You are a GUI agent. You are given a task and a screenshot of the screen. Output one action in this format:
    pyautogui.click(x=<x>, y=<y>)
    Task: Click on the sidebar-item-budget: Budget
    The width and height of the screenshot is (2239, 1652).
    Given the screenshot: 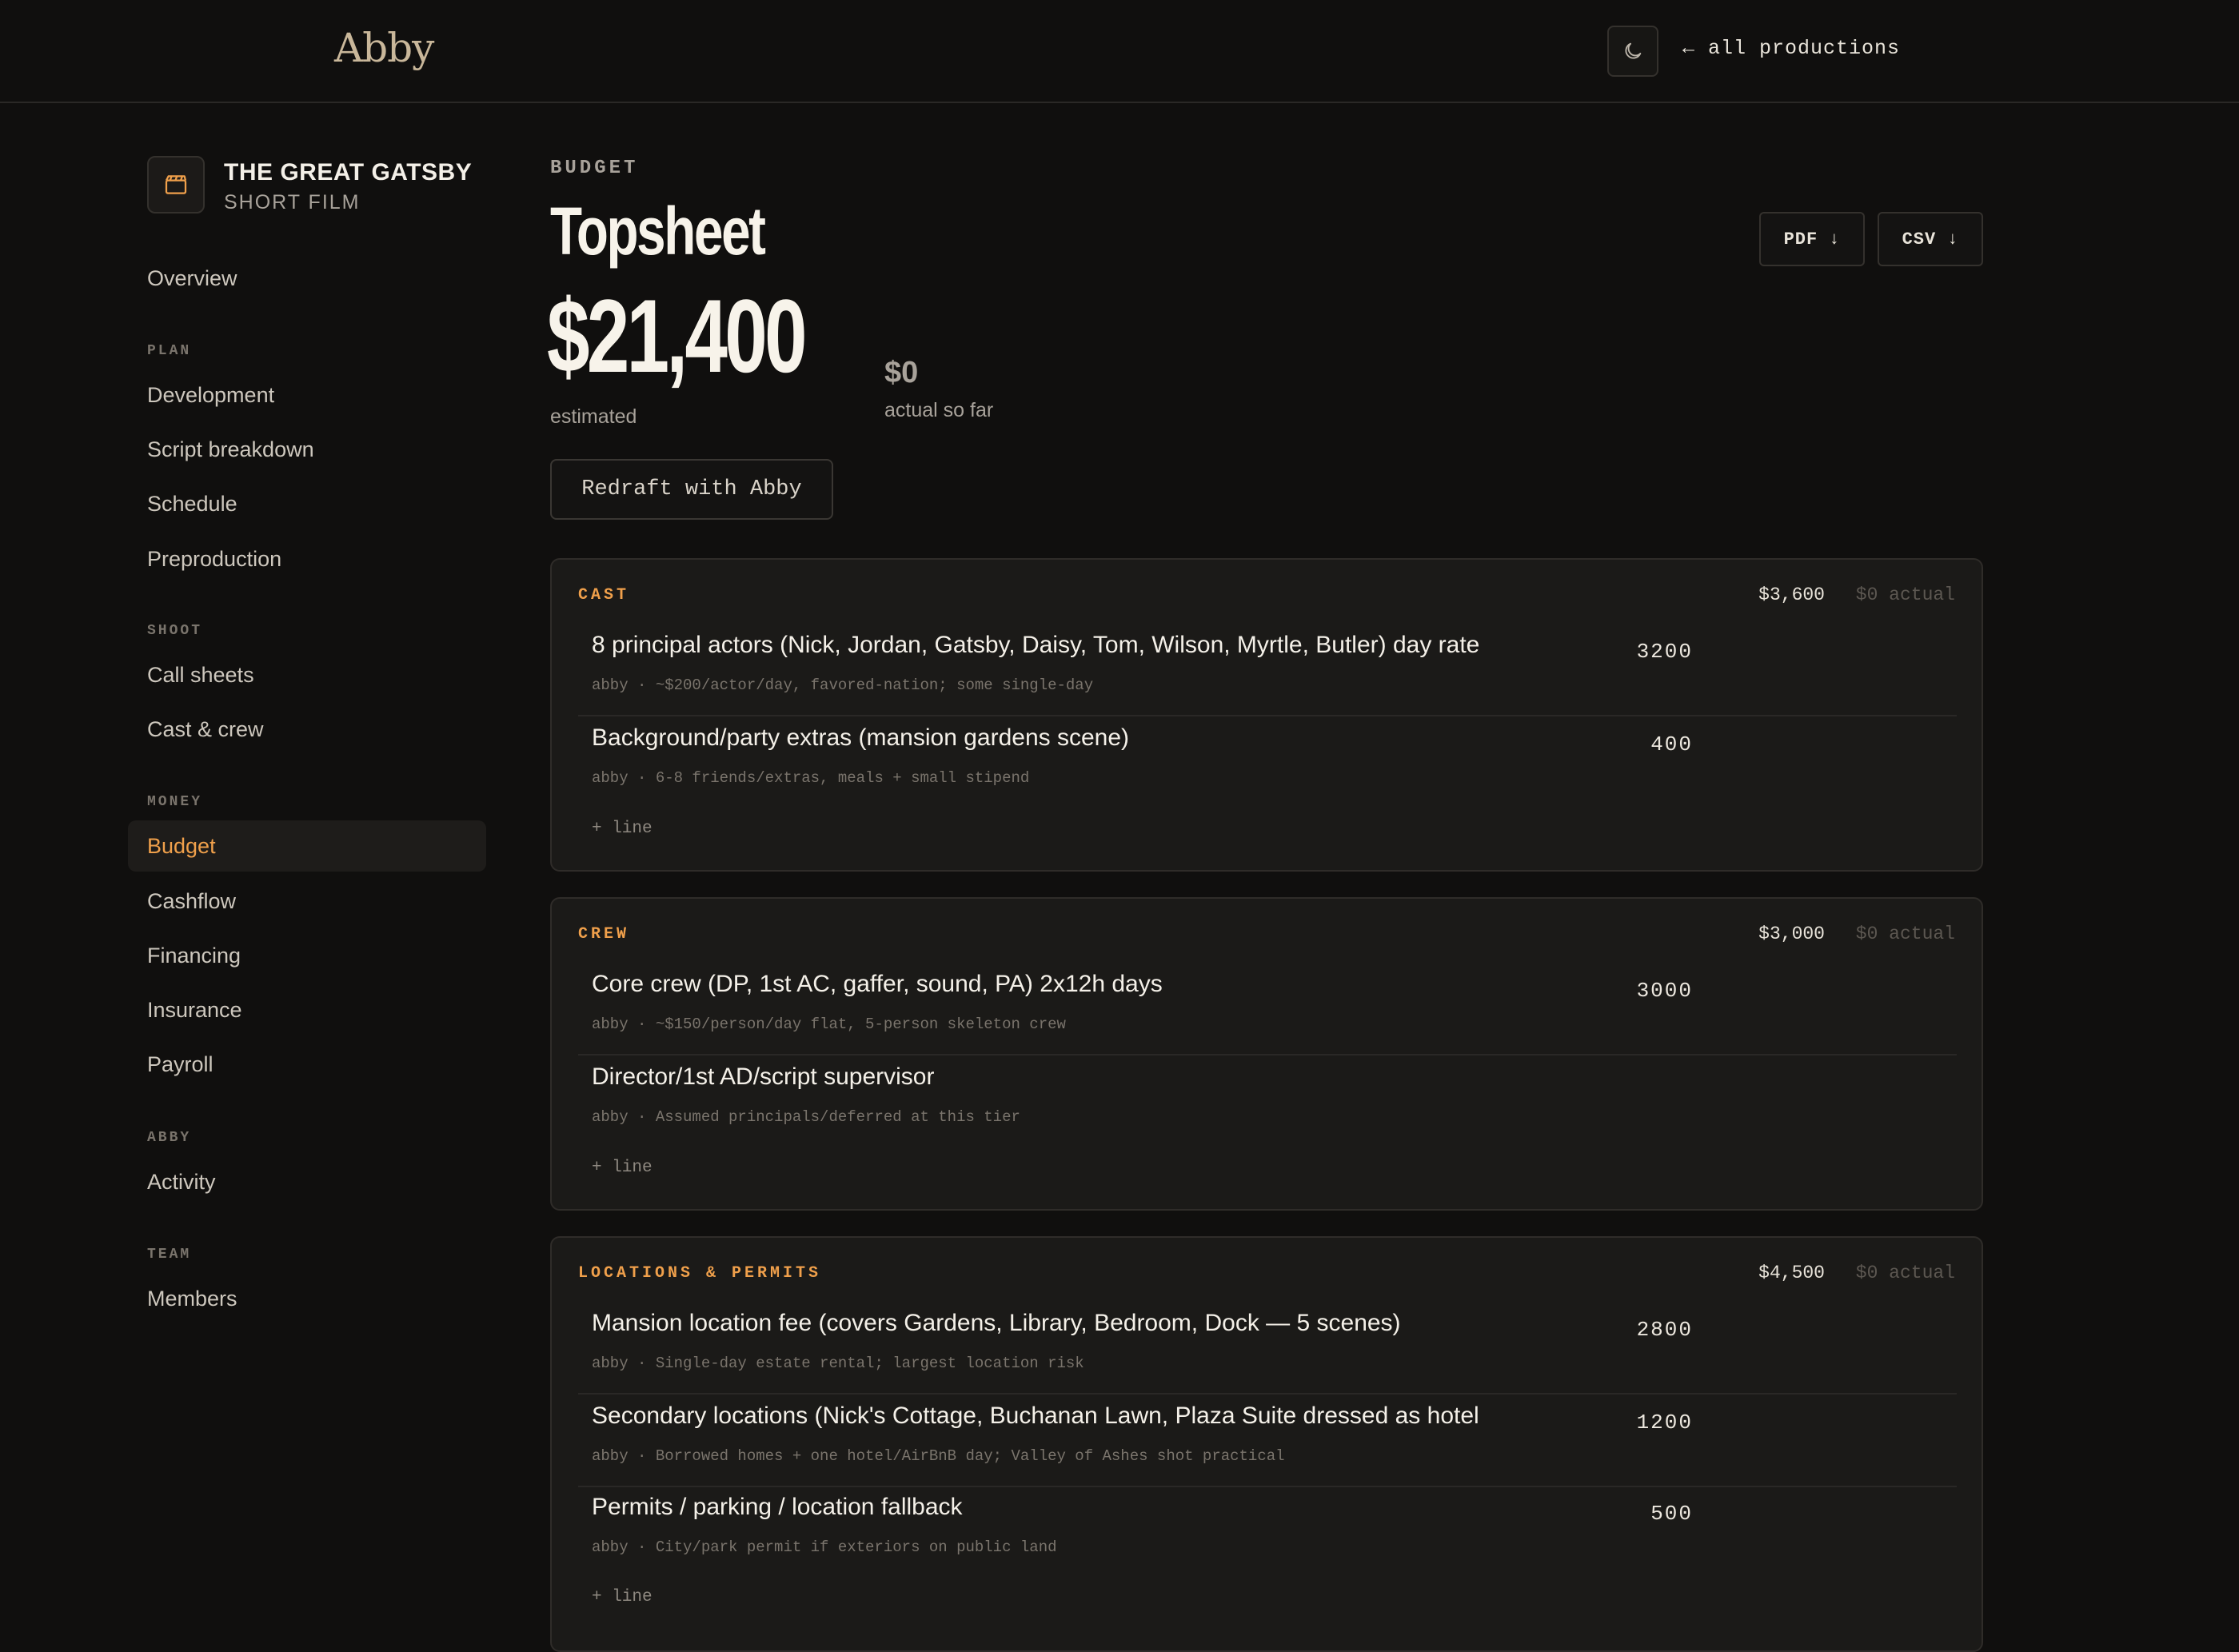 What is the action you would take?
    pyautogui.click(x=307, y=846)
    